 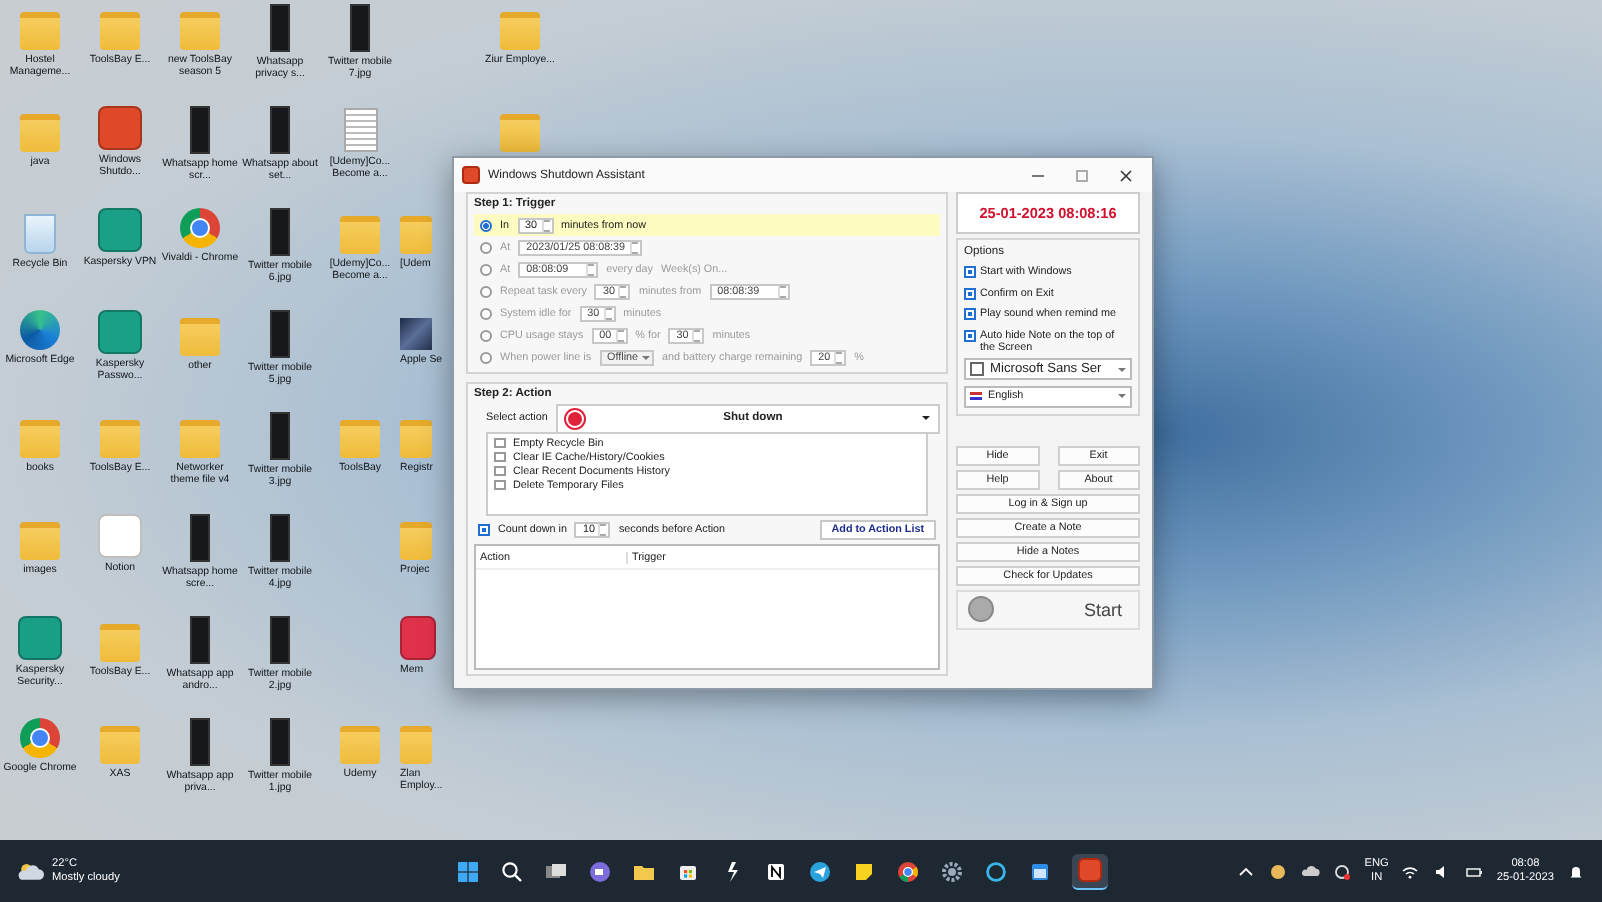 What do you see at coordinates (1048, 609) in the screenshot?
I see `start-button: Start` at bounding box center [1048, 609].